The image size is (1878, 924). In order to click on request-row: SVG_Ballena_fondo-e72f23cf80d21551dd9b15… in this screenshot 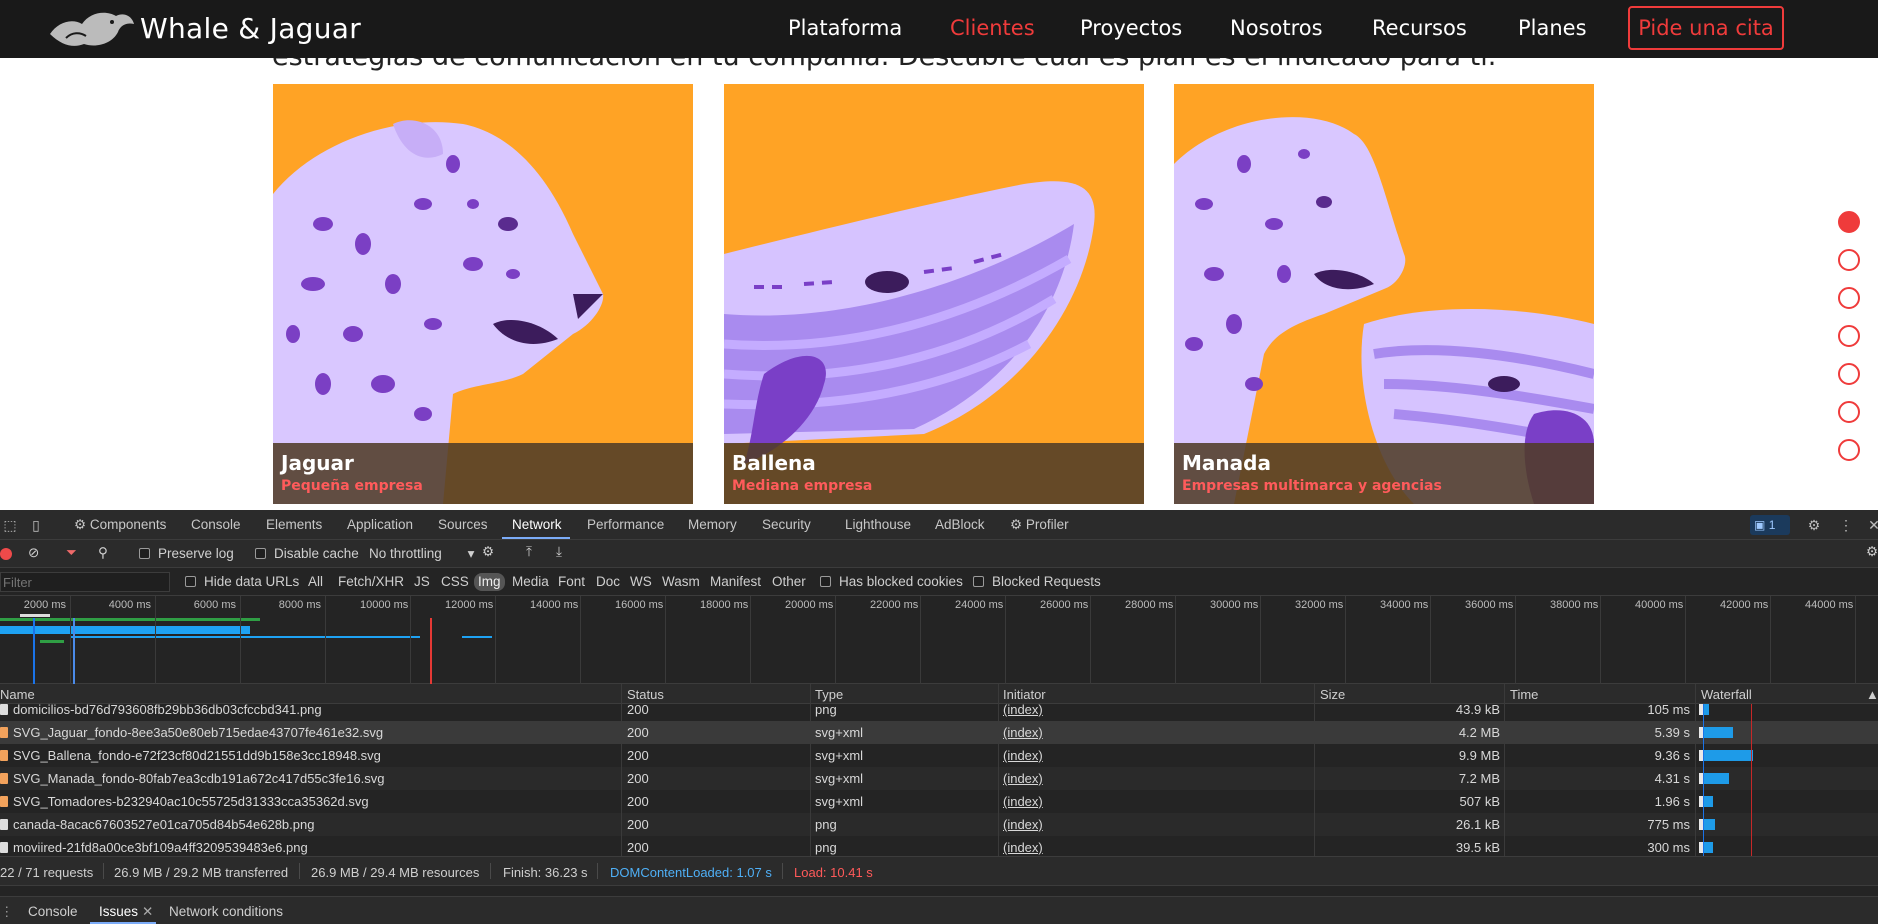, I will do `click(939, 755)`.